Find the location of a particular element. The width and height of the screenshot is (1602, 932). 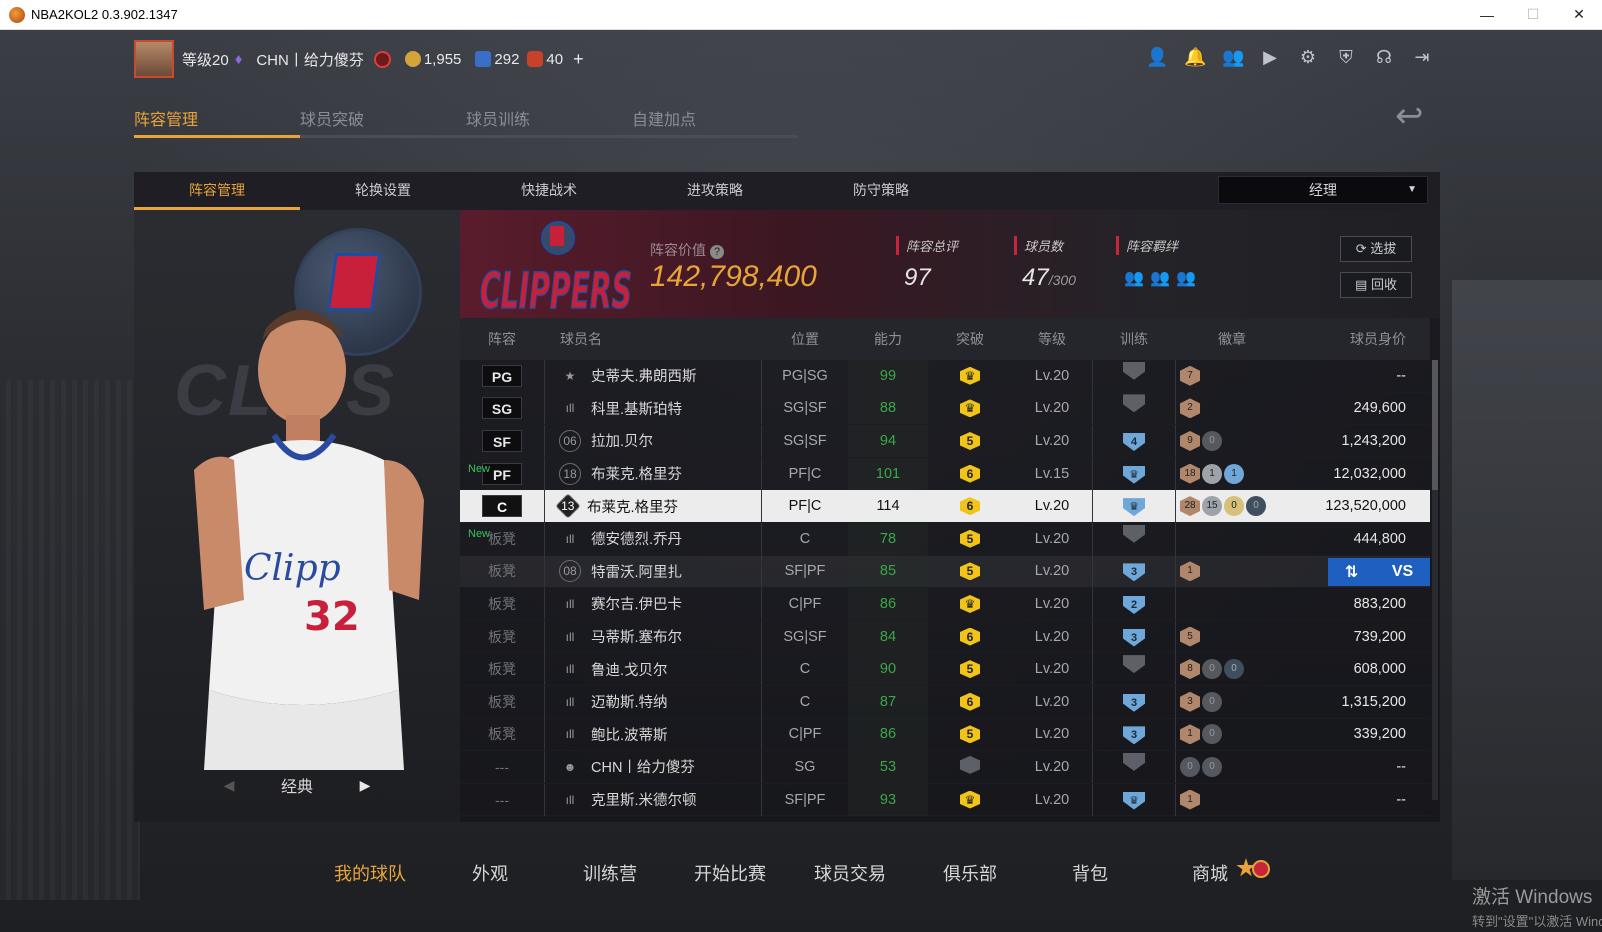

back-arrow-icon: ↩ is located at coordinates (1409, 116).